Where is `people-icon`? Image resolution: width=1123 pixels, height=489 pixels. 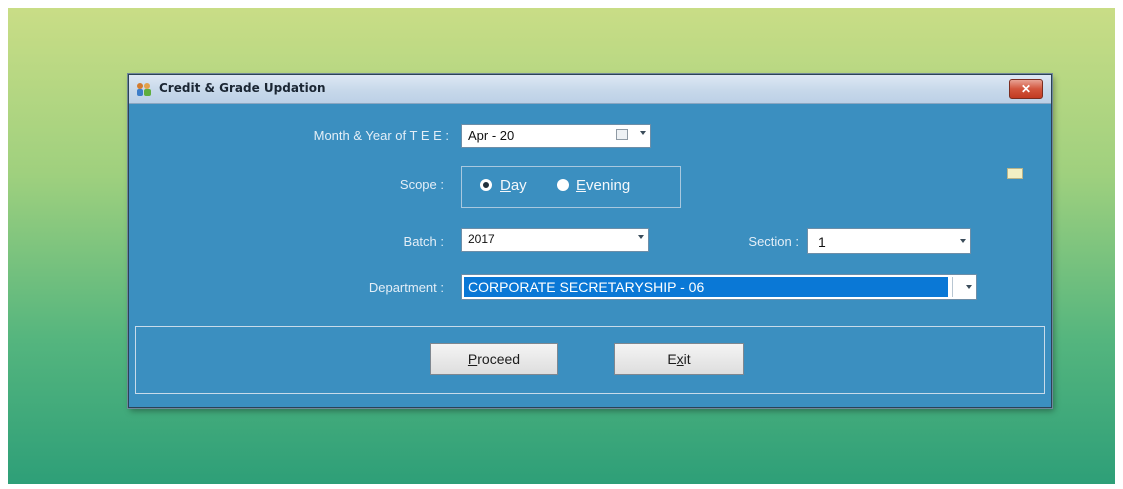 people-icon is located at coordinates (144, 89).